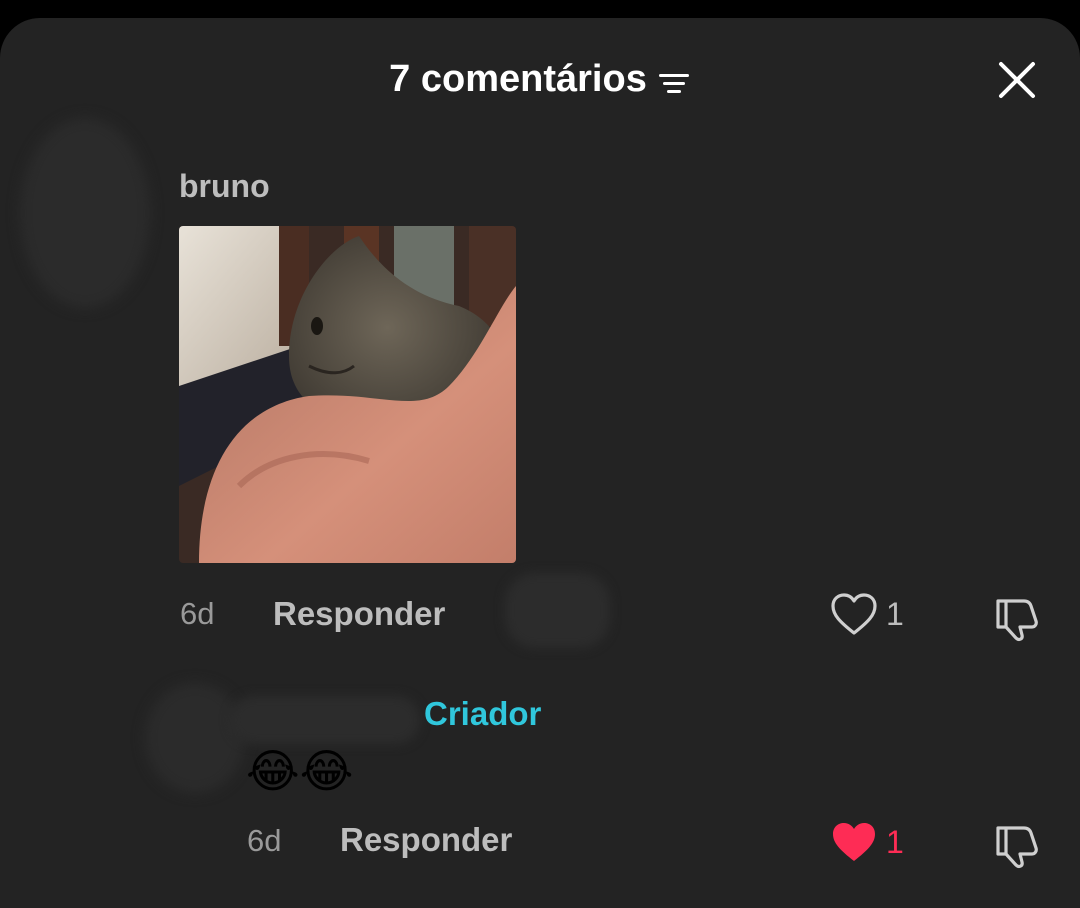  What do you see at coordinates (300, 771) in the screenshot?
I see `reply-text: 😂😂` at bounding box center [300, 771].